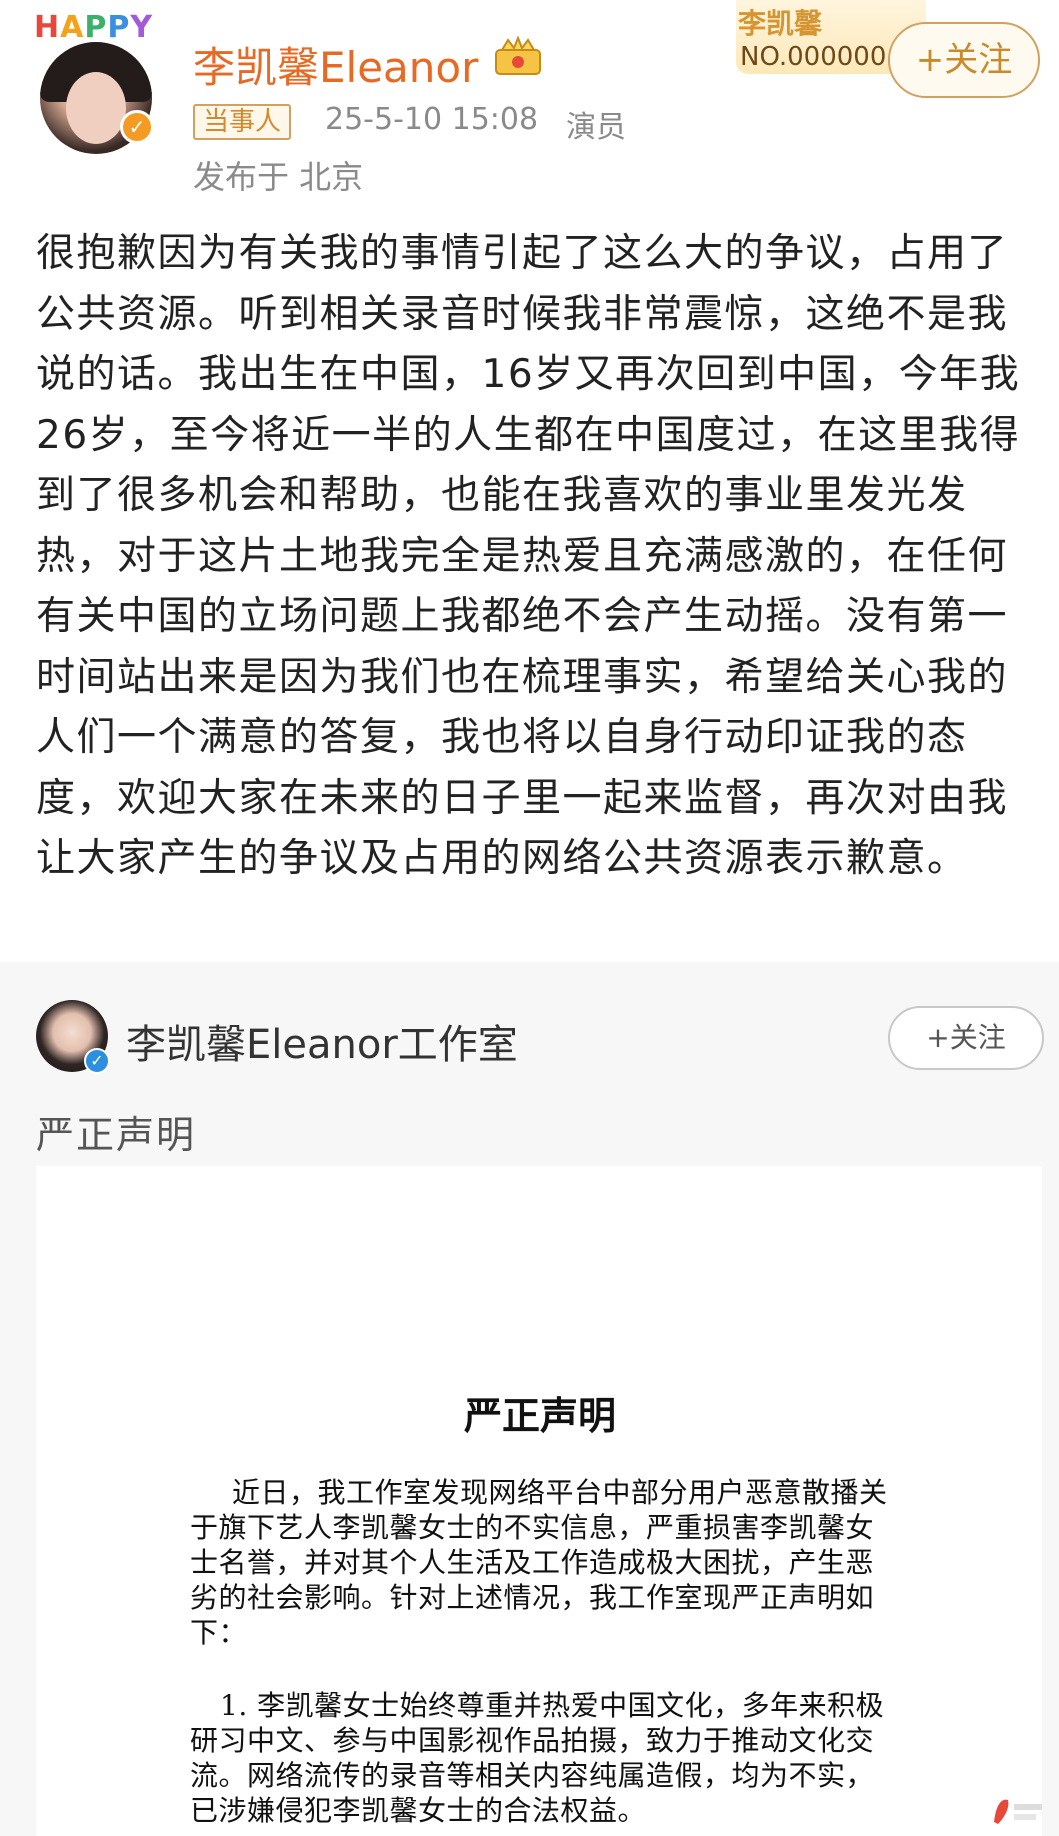  Describe the element at coordinates (335, 64) in the screenshot. I see `username: 李凯馨Eleanor` at that location.